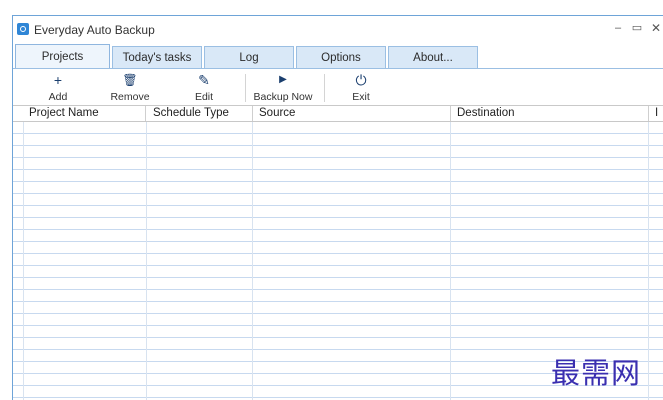 The height and width of the screenshot is (400, 663). Describe the element at coordinates (361, 97) in the screenshot. I see `exit-label: Exit` at that location.